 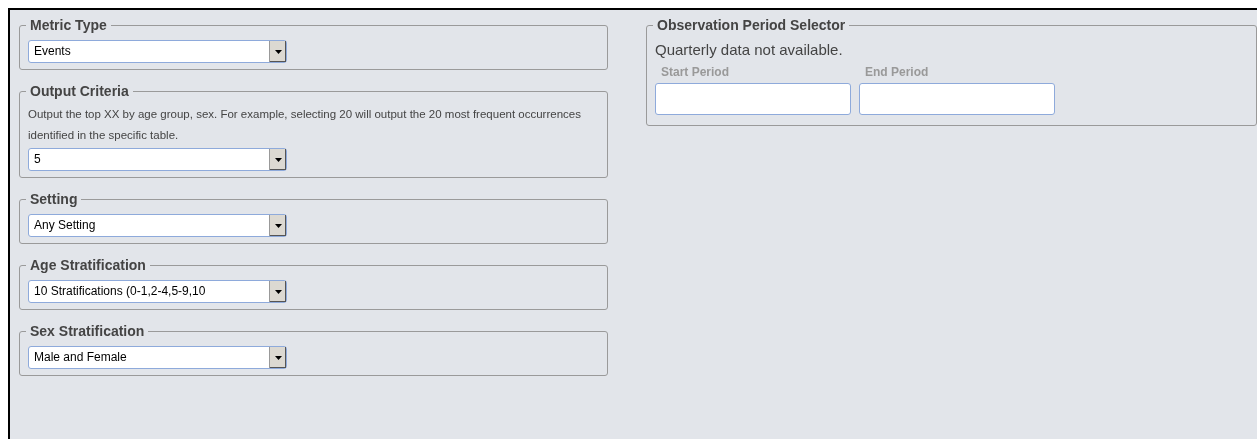 What do you see at coordinates (751, 25) in the screenshot?
I see `panel-title: Observation Period Selector` at bounding box center [751, 25].